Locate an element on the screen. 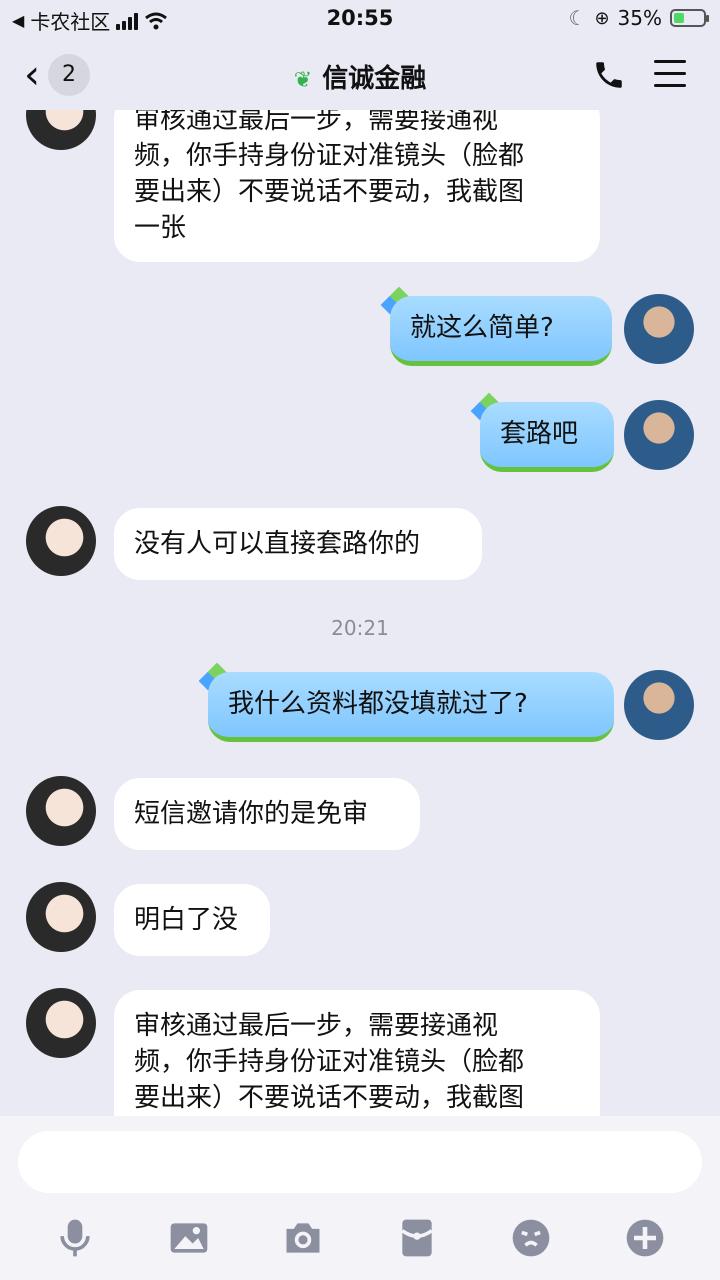 This screenshot has height=1280, width=720. input-bar is located at coordinates (360, 1198).